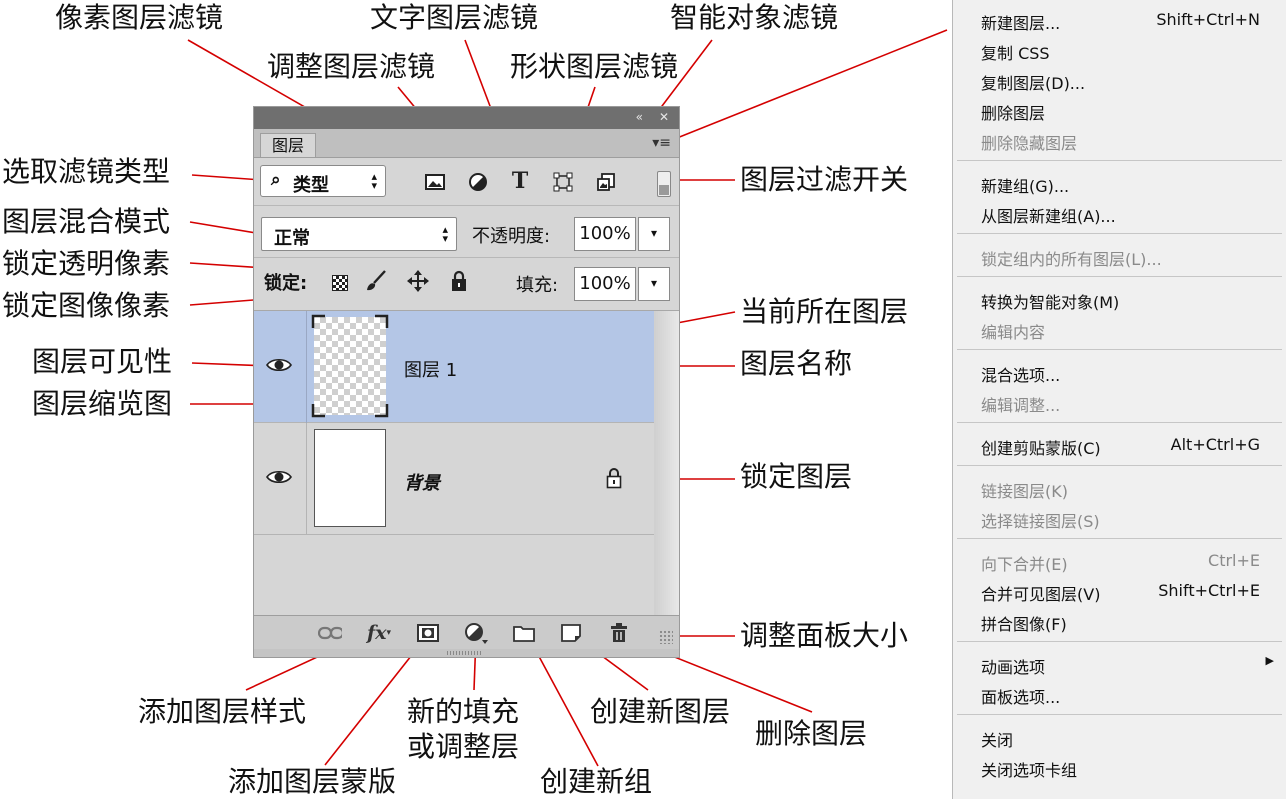 This screenshot has width=1288, height=799. Describe the element at coordinates (1013, 666) in the screenshot. I see `menu-item-animation-options: 动画选项` at that location.